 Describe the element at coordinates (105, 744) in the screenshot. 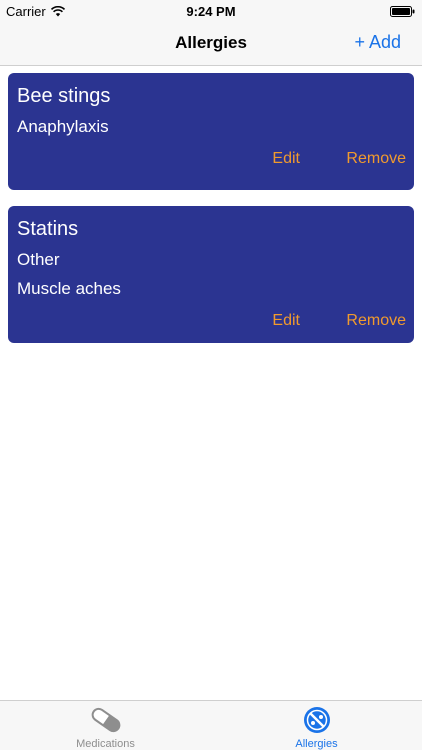

I see `tab-label: Medications` at that location.